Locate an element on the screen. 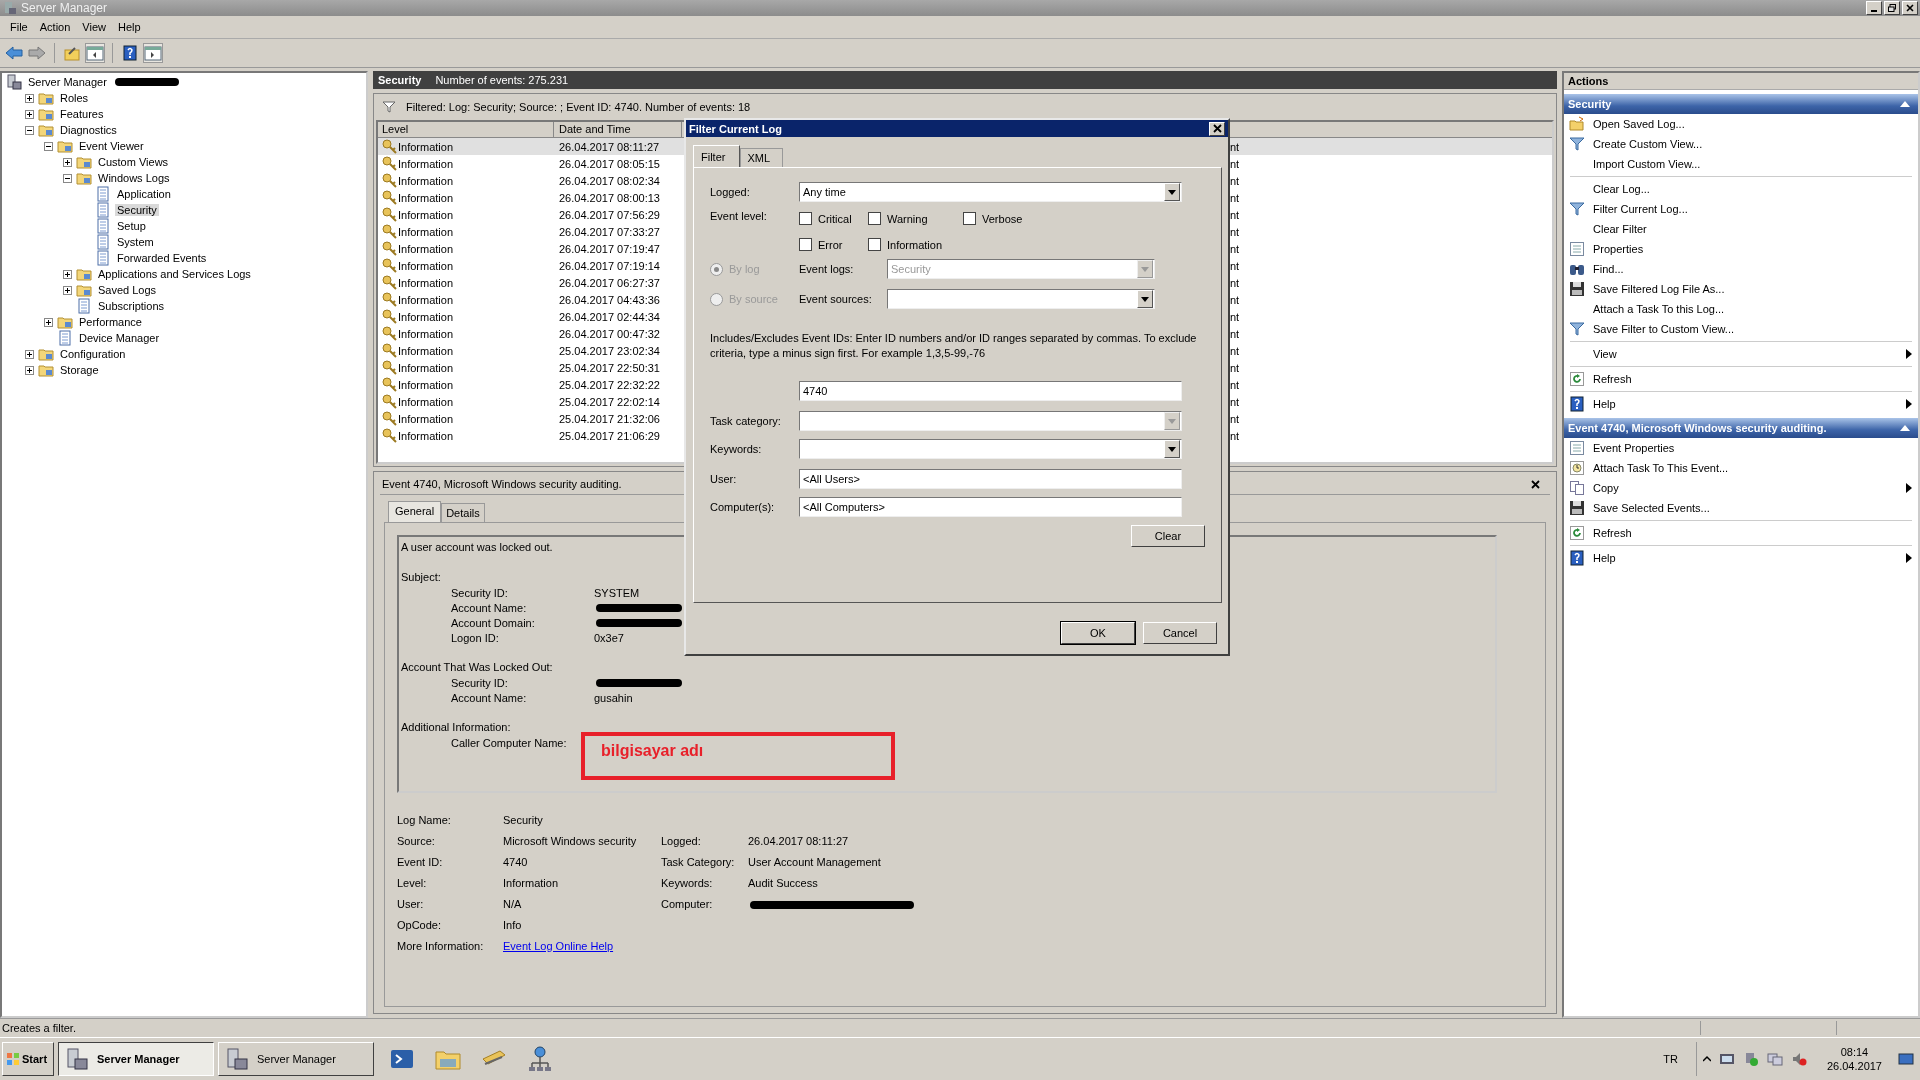  field-label: Logged: is located at coordinates (730, 192).